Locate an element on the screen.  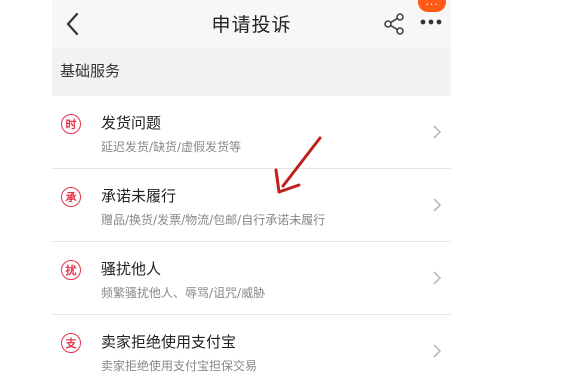
more-button is located at coordinates (431, 22).